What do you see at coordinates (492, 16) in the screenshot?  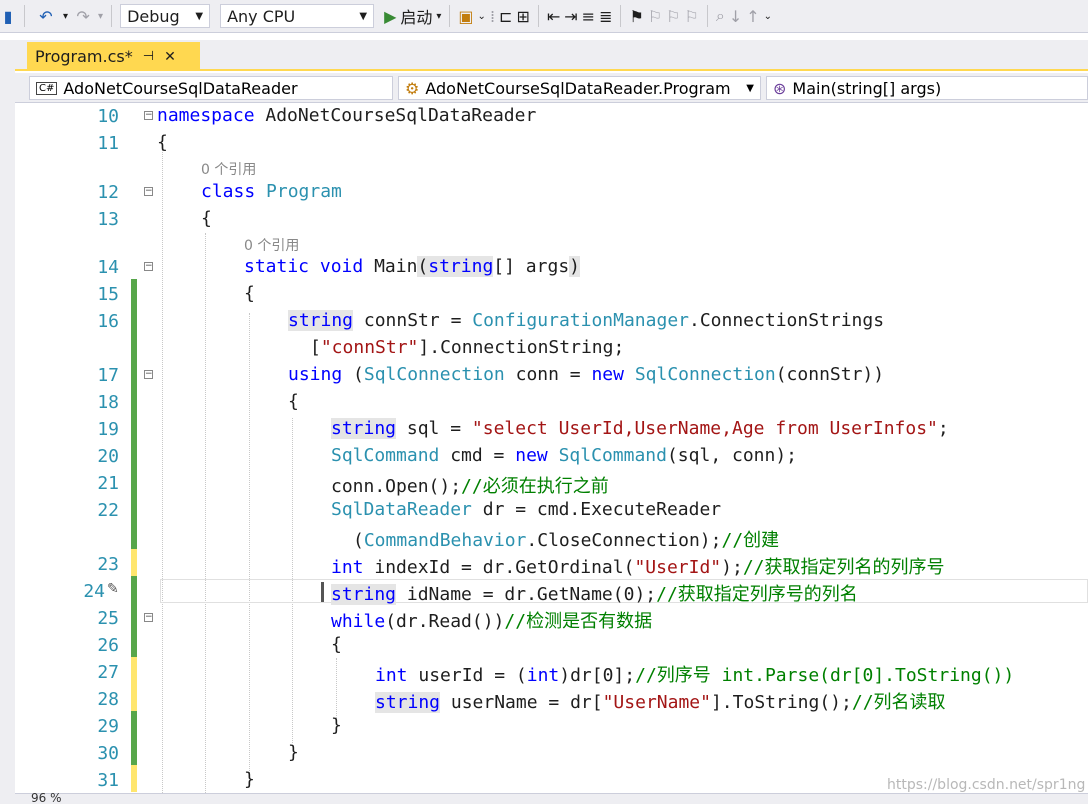 I see `step-icon: ⁞` at bounding box center [492, 16].